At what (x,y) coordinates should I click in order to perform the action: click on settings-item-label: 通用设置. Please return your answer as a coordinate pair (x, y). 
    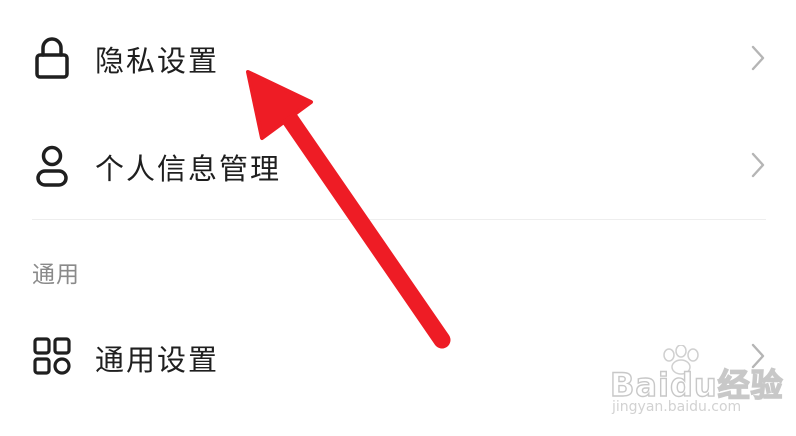
    Looking at the image, I should click on (157, 360).